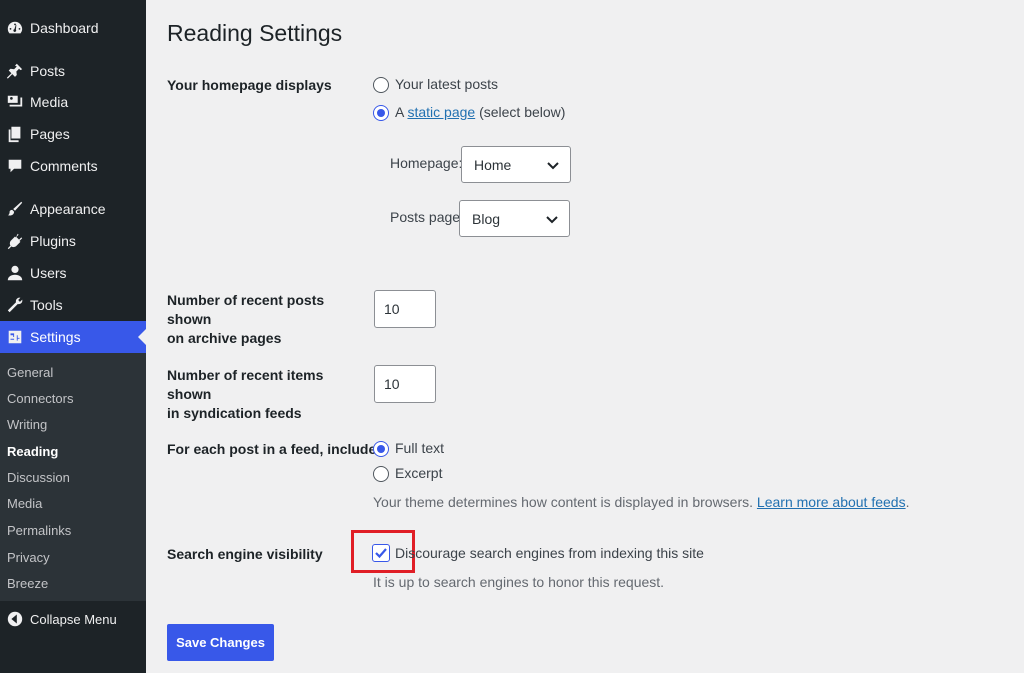 Image resolution: width=1024 pixels, height=673 pixels. Describe the element at coordinates (15, 619) in the screenshot. I see `collapse-arrow-icon` at that location.